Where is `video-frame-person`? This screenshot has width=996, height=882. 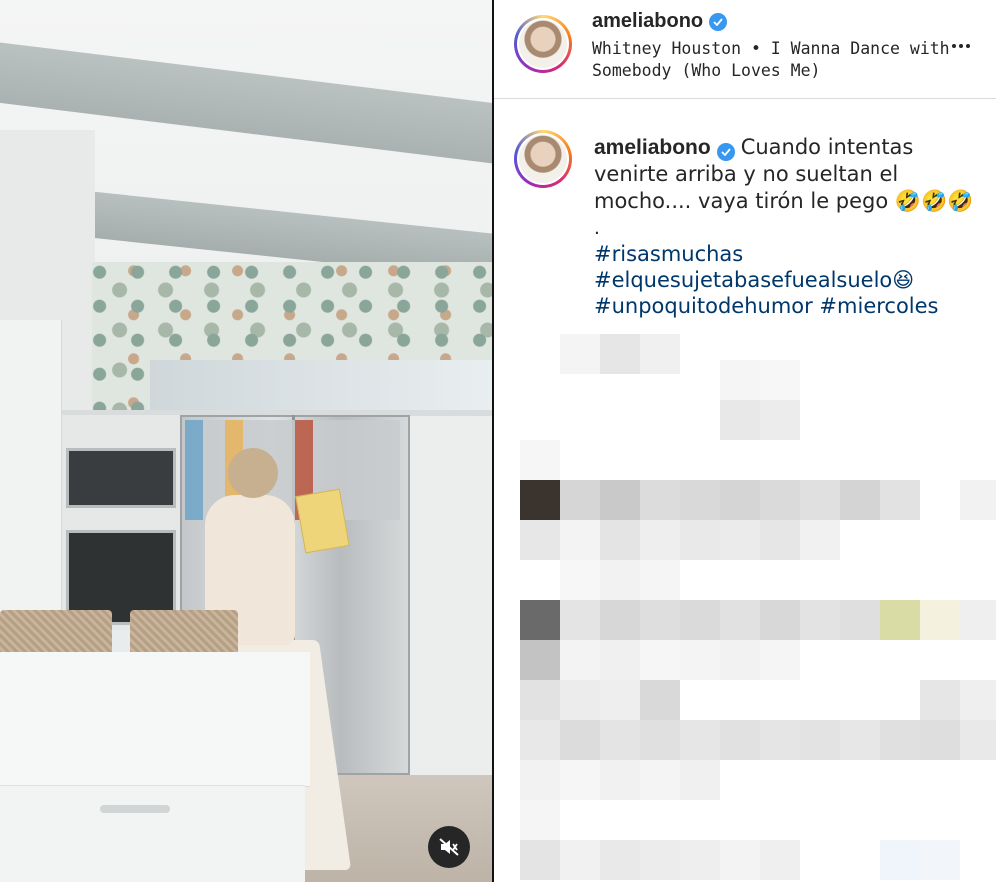
video-frame-person is located at coordinates (253, 473).